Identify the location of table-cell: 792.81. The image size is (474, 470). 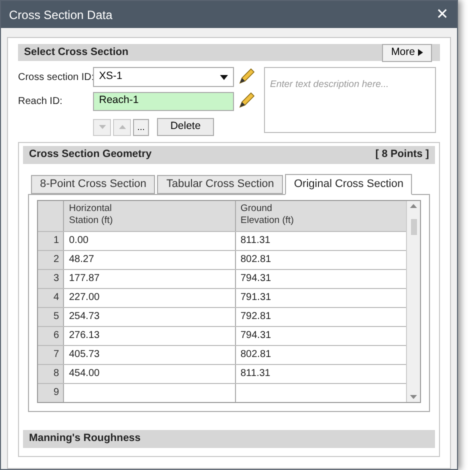
(321, 317).